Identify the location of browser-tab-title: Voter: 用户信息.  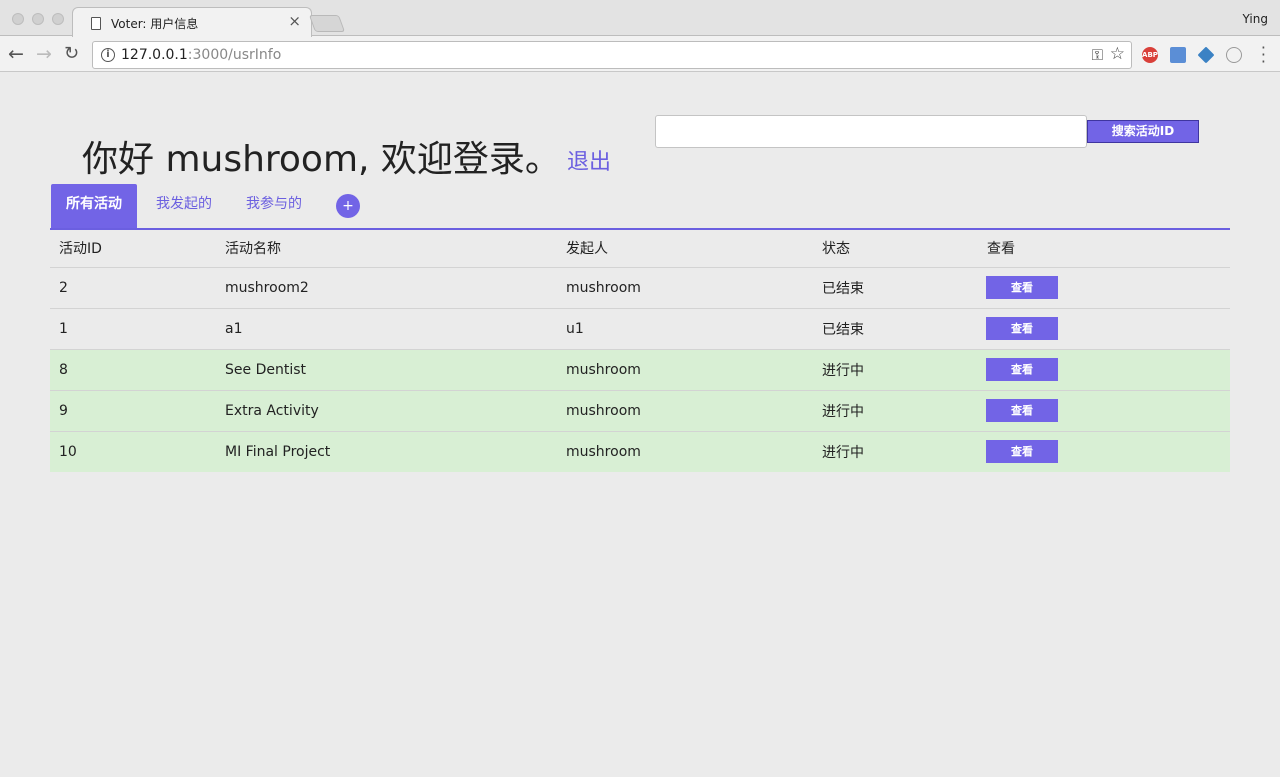
(155, 24).